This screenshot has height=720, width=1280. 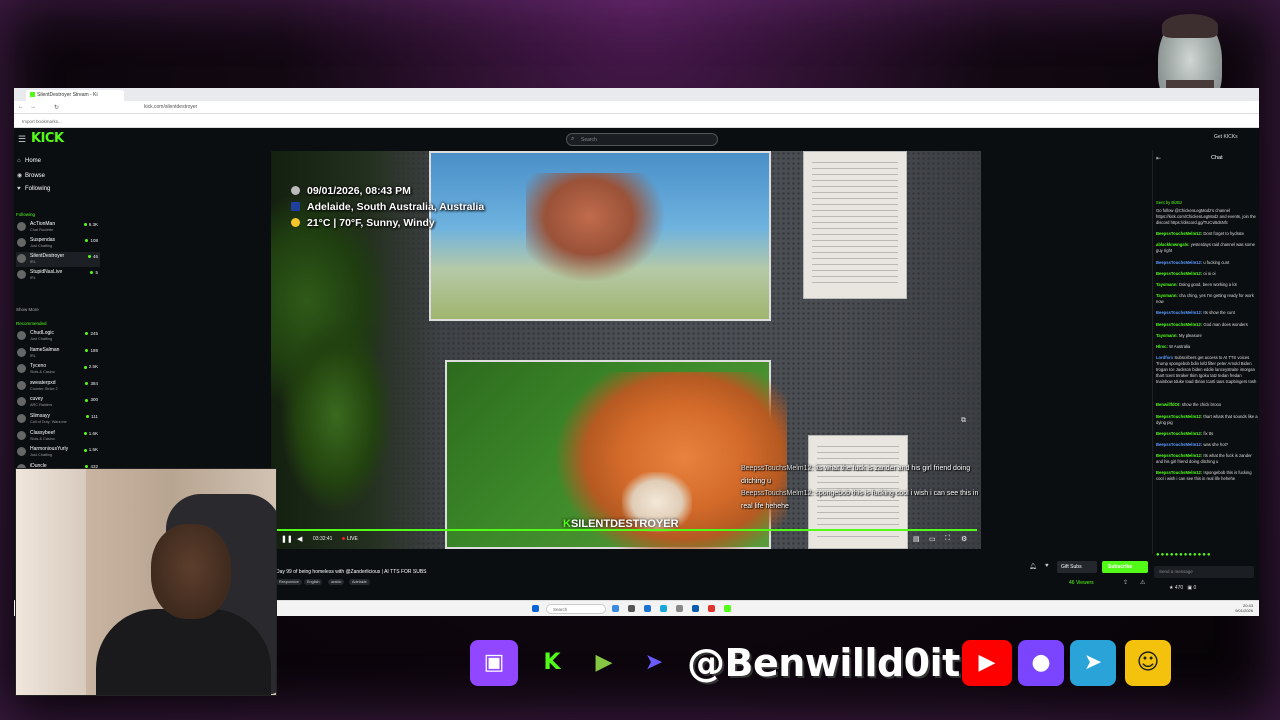 I want to click on chrome-icon, so click(x=711, y=608).